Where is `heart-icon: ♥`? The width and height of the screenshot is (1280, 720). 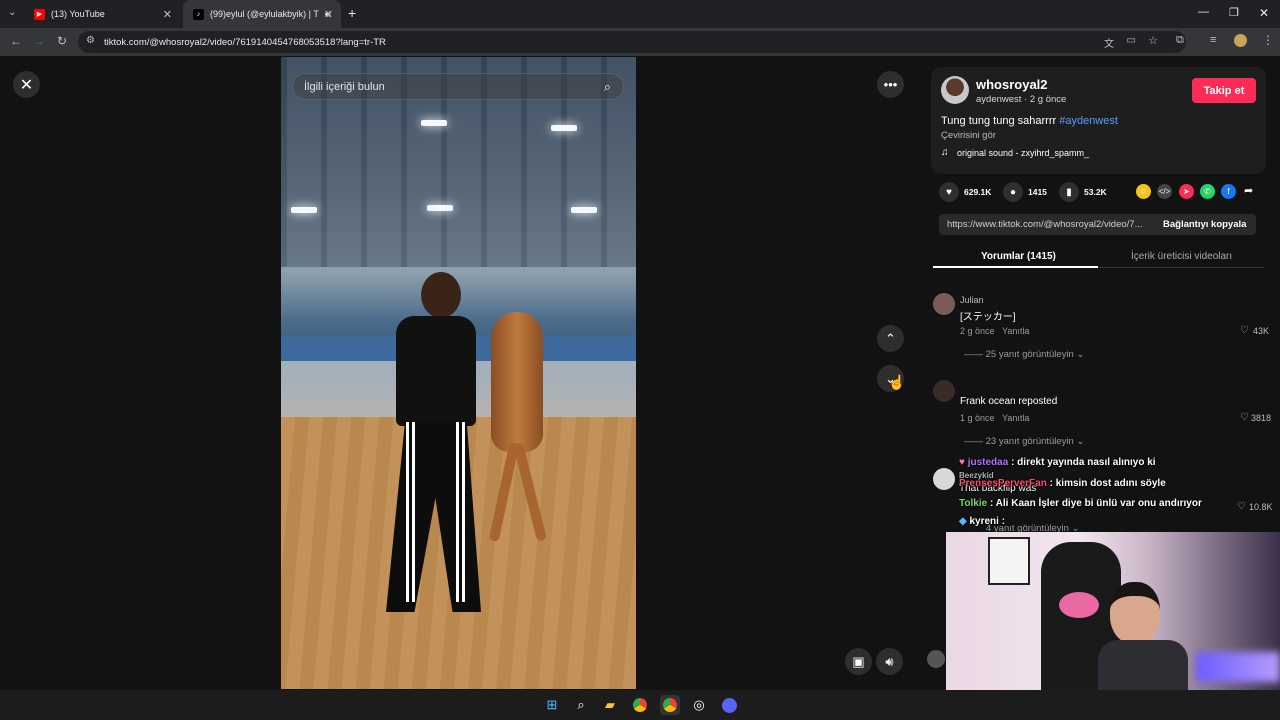
heart-icon: ♥ is located at coordinates (949, 192).